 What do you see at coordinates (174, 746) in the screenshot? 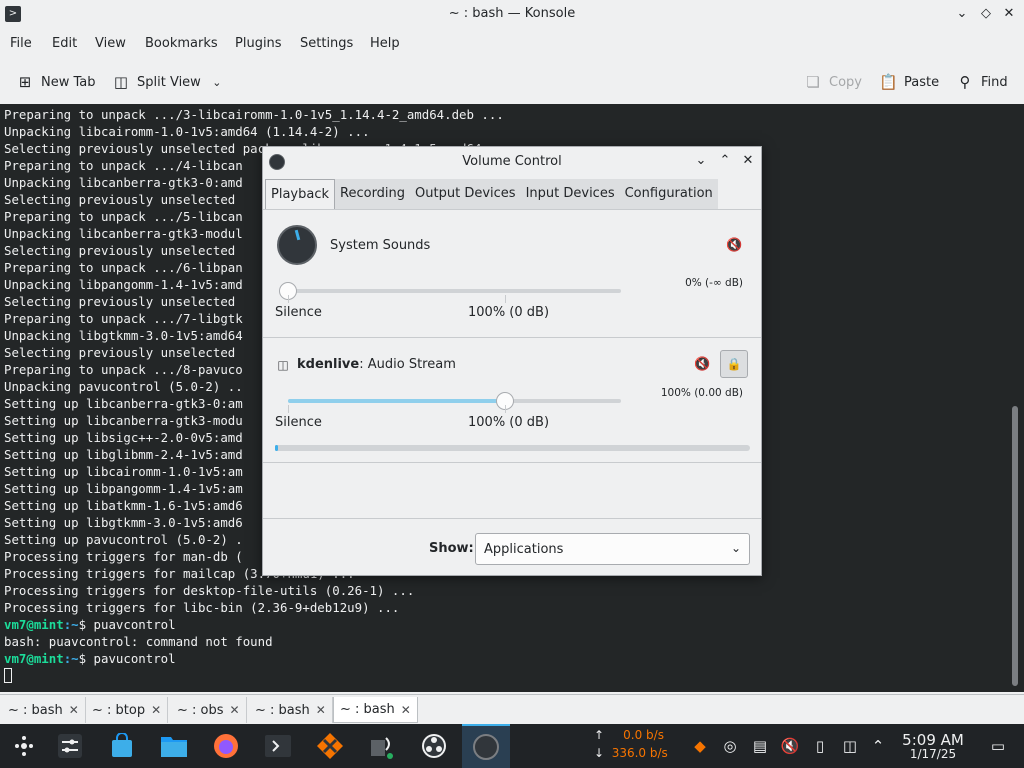
I see `task-file-manager` at bounding box center [174, 746].